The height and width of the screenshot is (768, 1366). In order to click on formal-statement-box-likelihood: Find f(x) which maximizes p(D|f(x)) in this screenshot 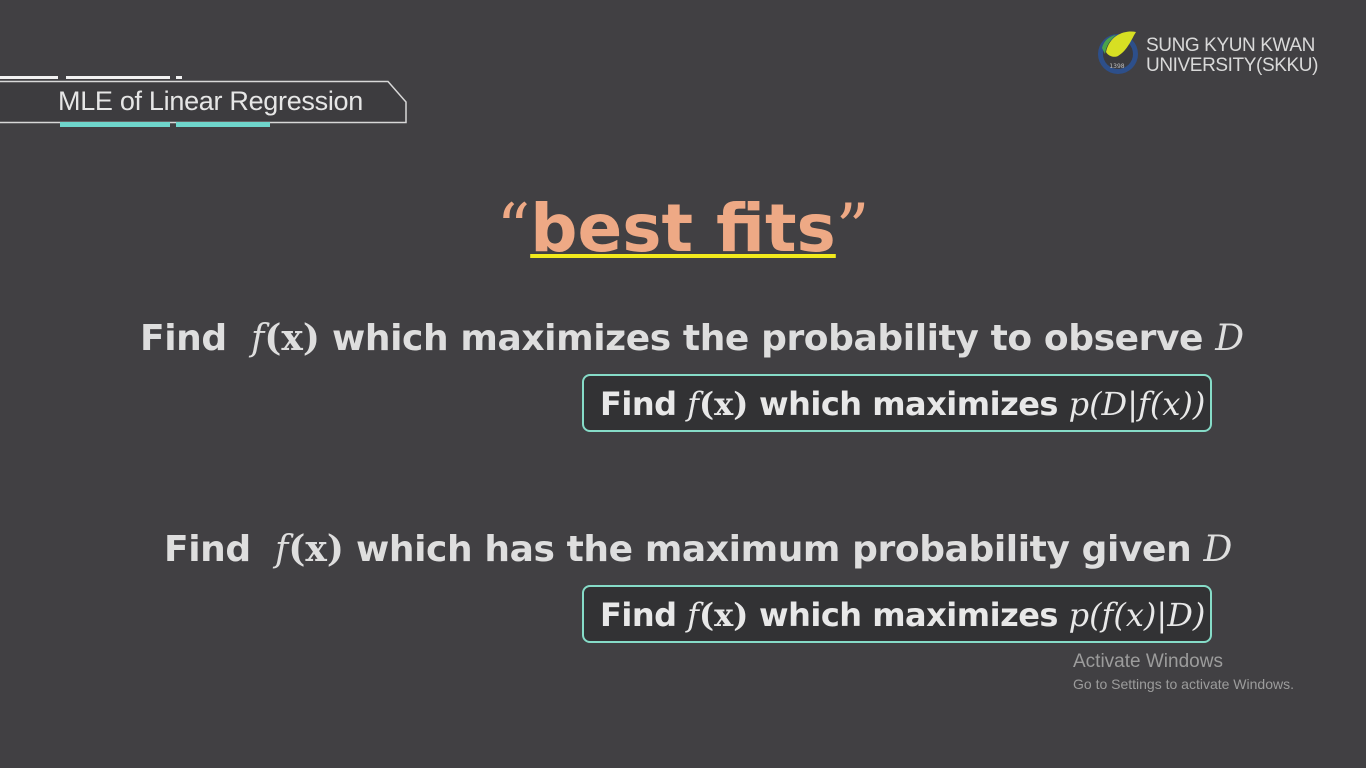, I will do `click(897, 403)`.